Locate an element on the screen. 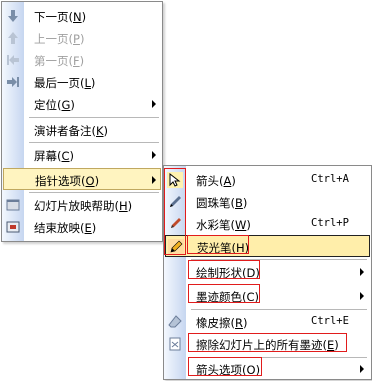 This screenshot has height=381, width=372. draw-shape-highlight-box is located at coordinates (224, 269).